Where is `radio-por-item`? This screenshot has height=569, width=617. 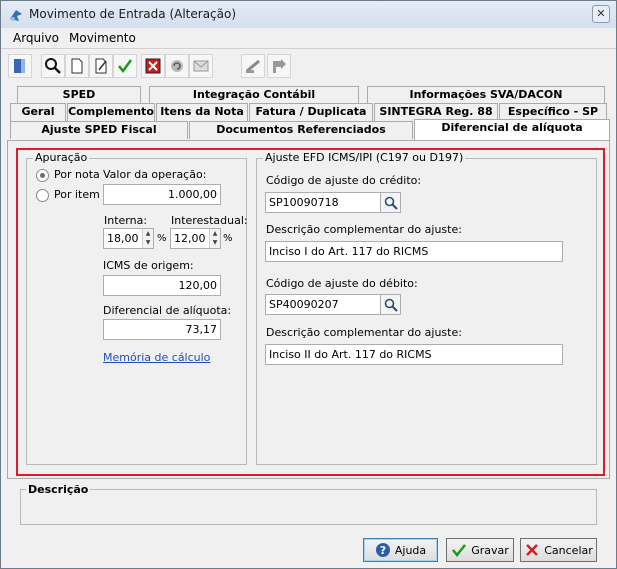 radio-por-item is located at coordinates (42, 195).